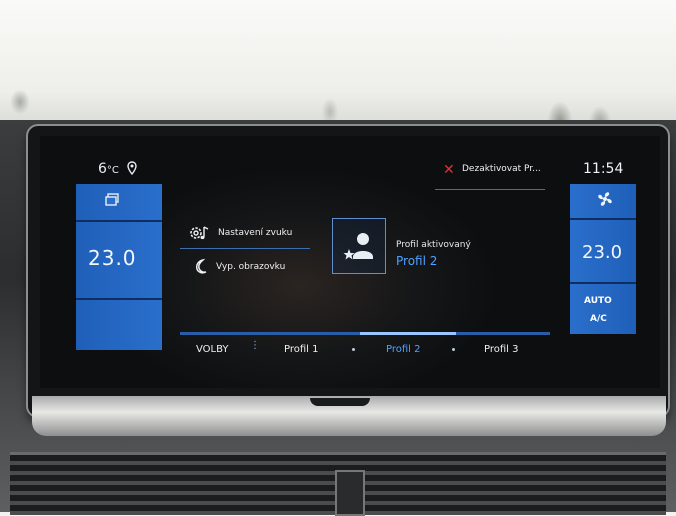  What do you see at coordinates (598, 301) in the screenshot?
I see `auto-button: AUTO` at bounding box center [598, 301].